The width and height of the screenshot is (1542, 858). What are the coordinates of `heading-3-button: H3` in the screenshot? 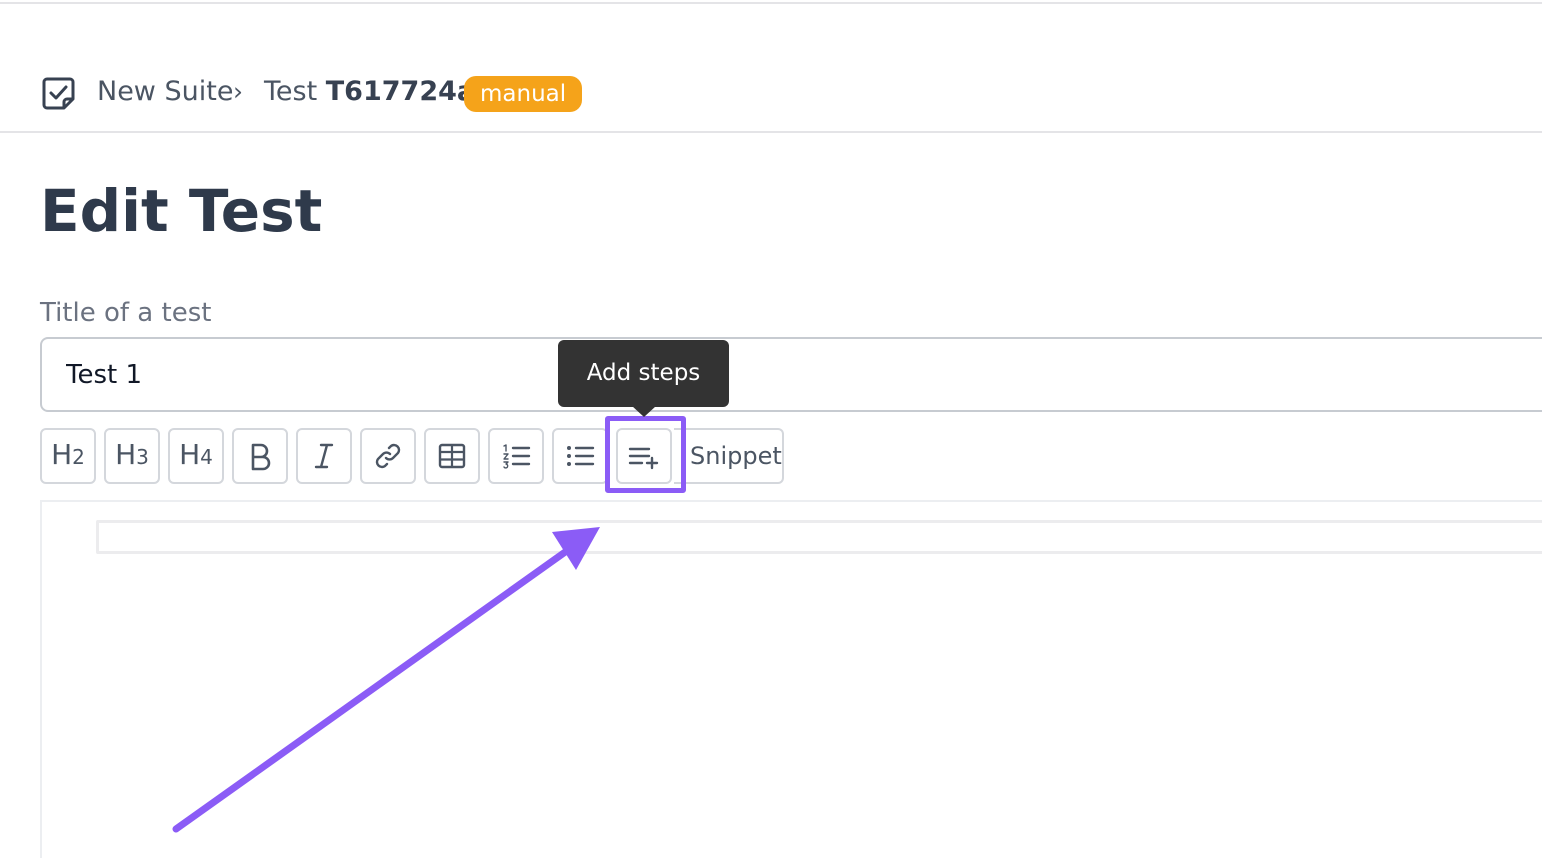 It's located at (132, 456).